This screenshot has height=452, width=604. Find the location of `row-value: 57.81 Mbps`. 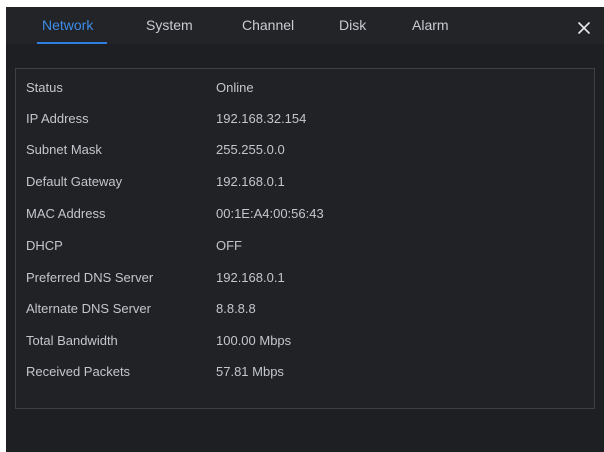

row-value: 57.81 Mbps is located at coordinates (250, 371).